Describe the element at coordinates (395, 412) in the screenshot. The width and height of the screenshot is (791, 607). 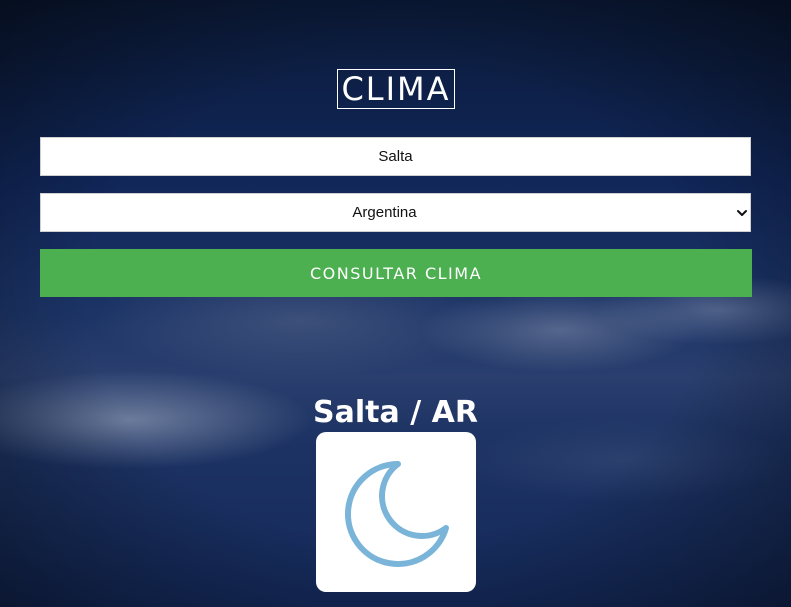
I see `result-location-heading: Salta / AR` at that location.